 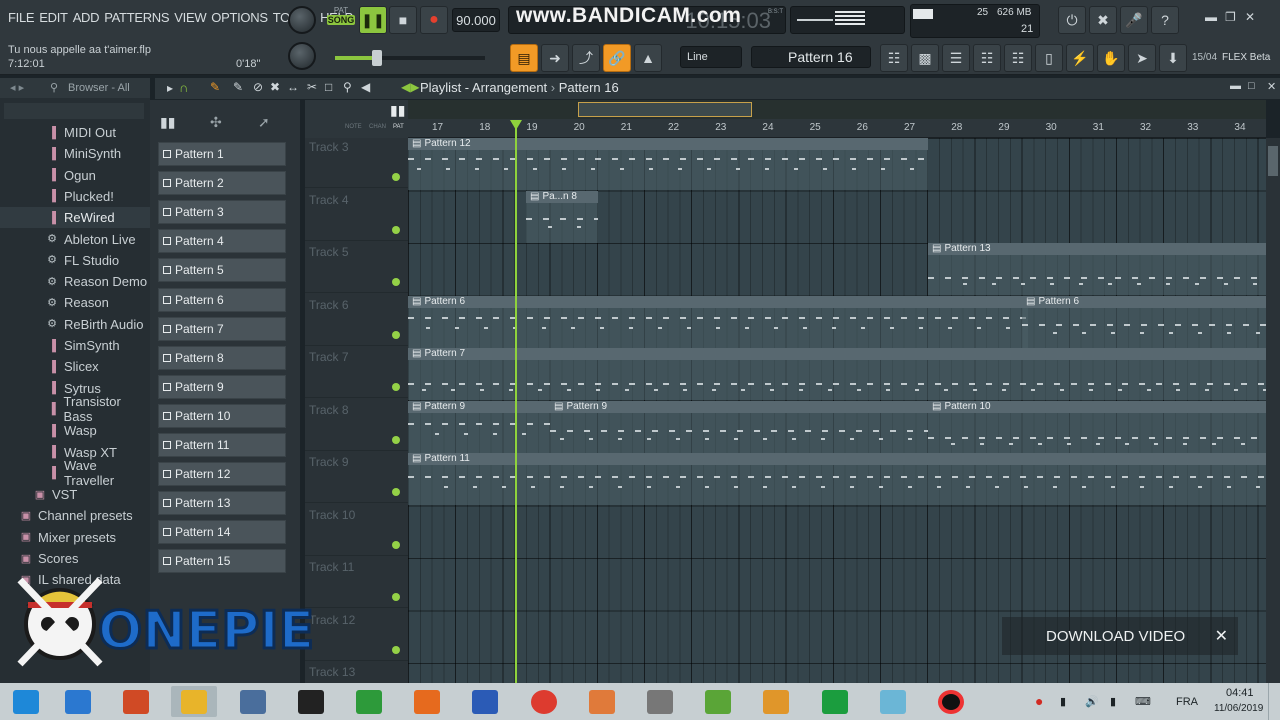 What do you see at coordinates (222, 270) in the screenshot?
I see `pattern-item: Pattern 5` at bounding box center [222, 270].